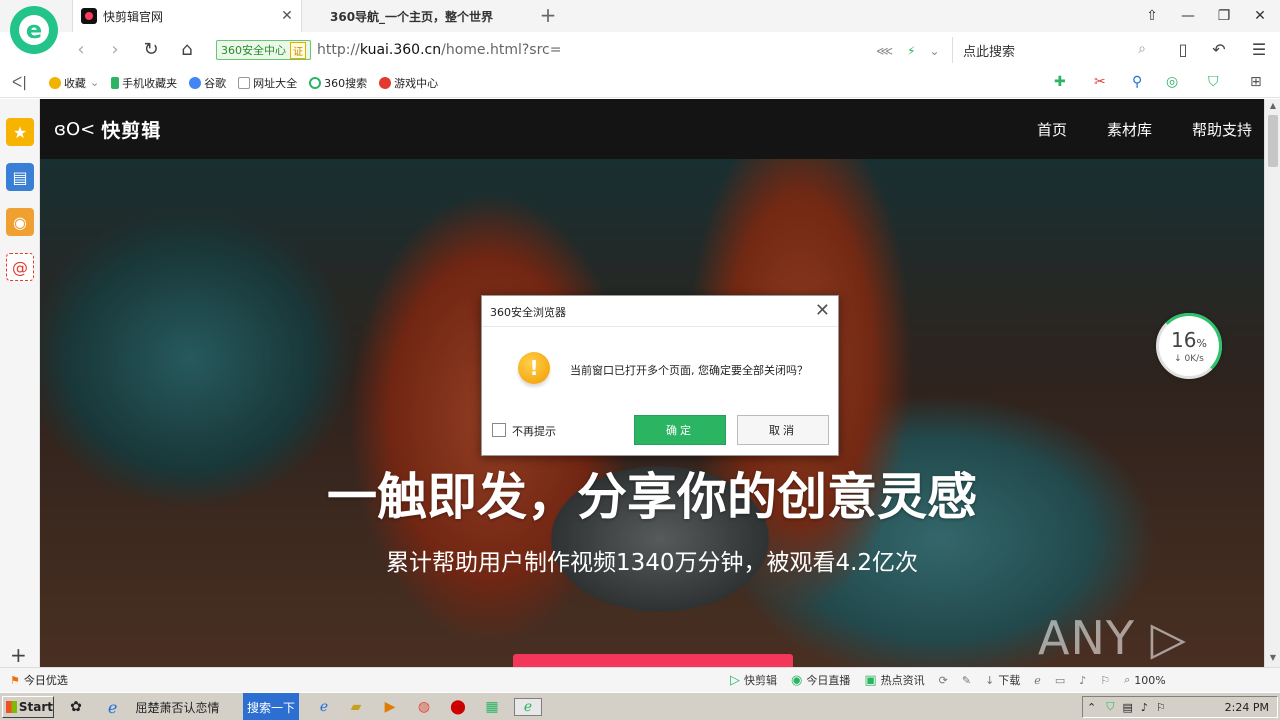 The width and height of the screenshot is (1280, 720). Describe the element at coordinates (1100, 82) in the screenshot. I see `screenshot-icon: ✂` at that location.